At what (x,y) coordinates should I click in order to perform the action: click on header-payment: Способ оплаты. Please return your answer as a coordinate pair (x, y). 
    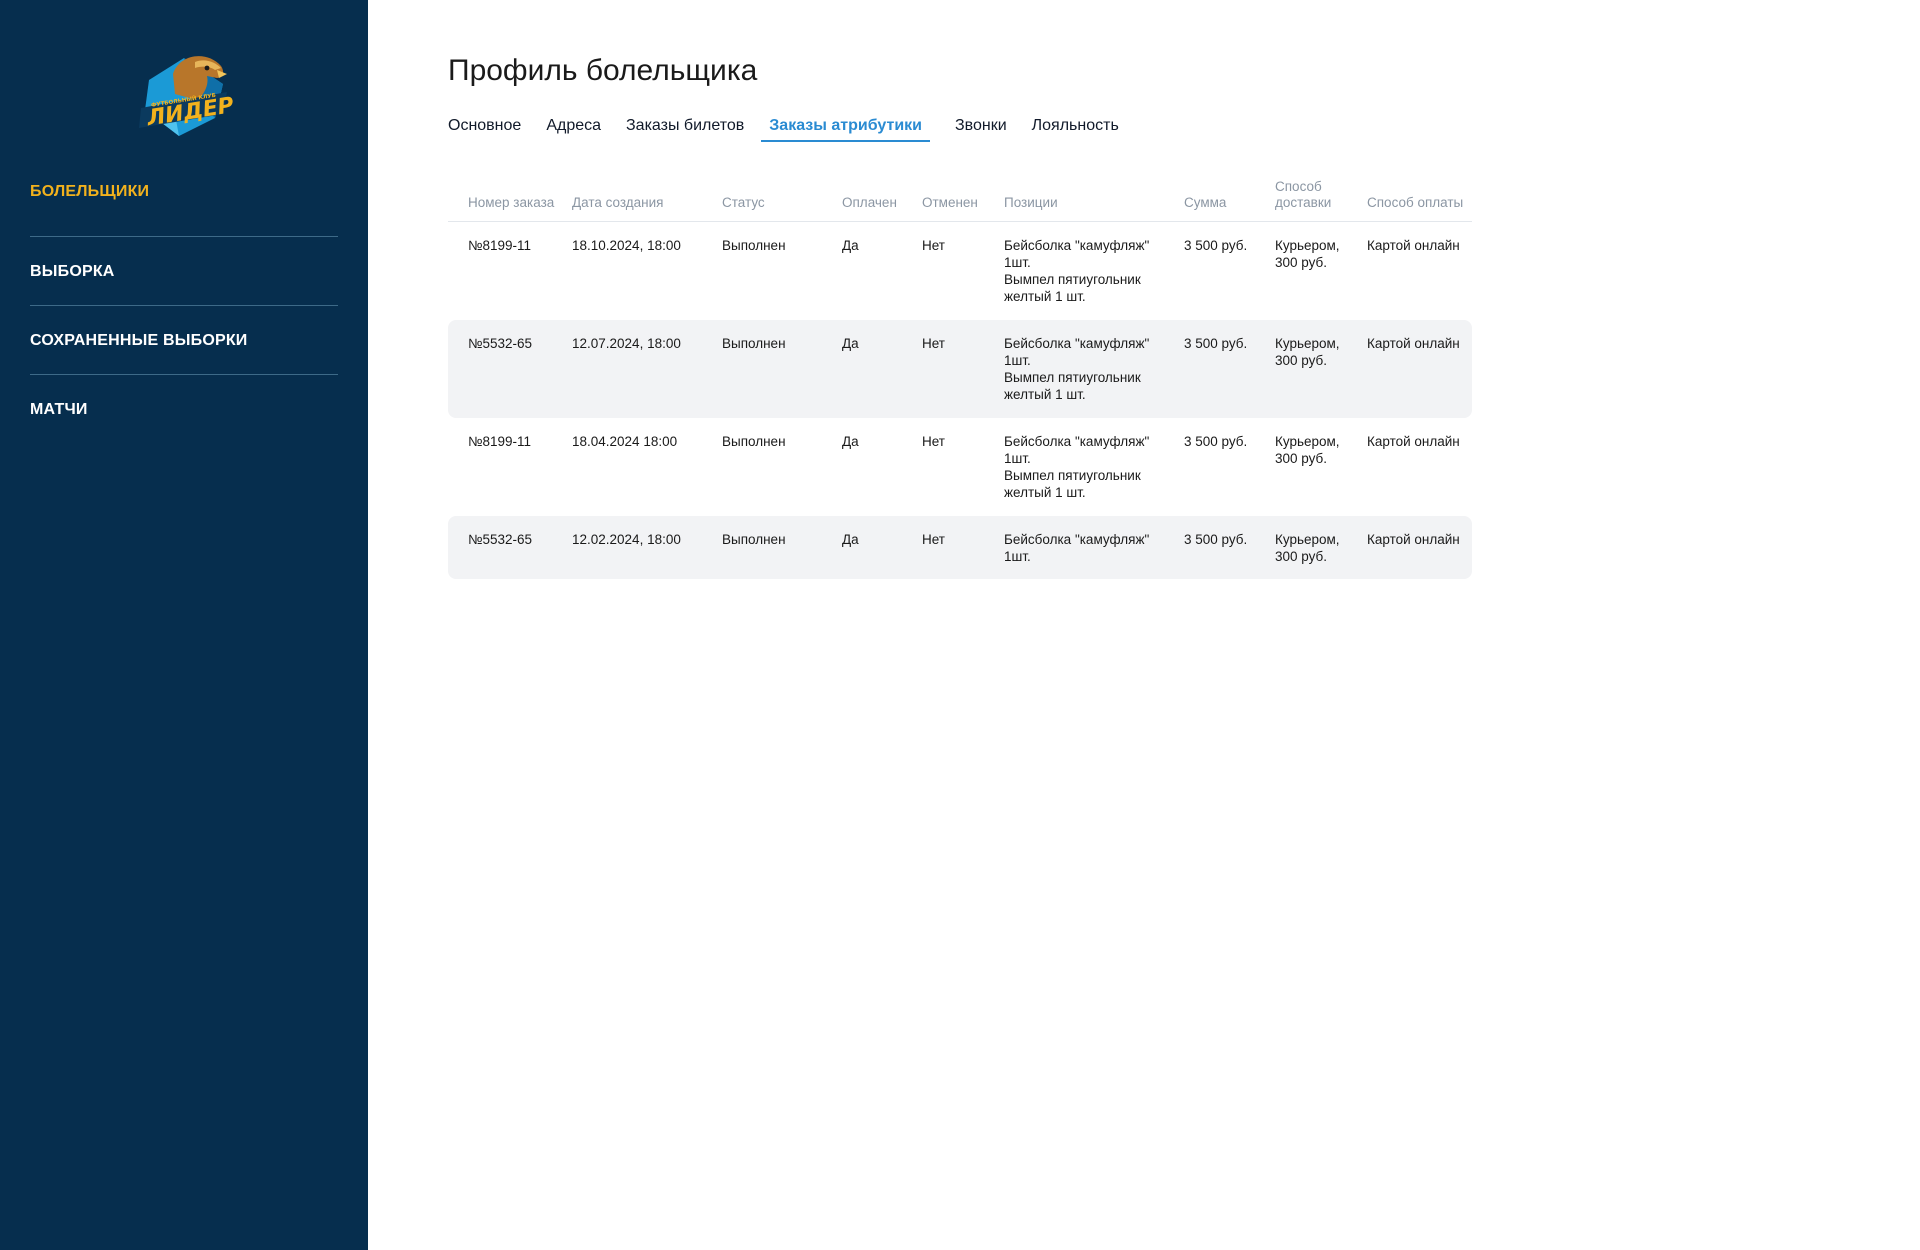
    Looking at the image, I should click on (1415, 196).